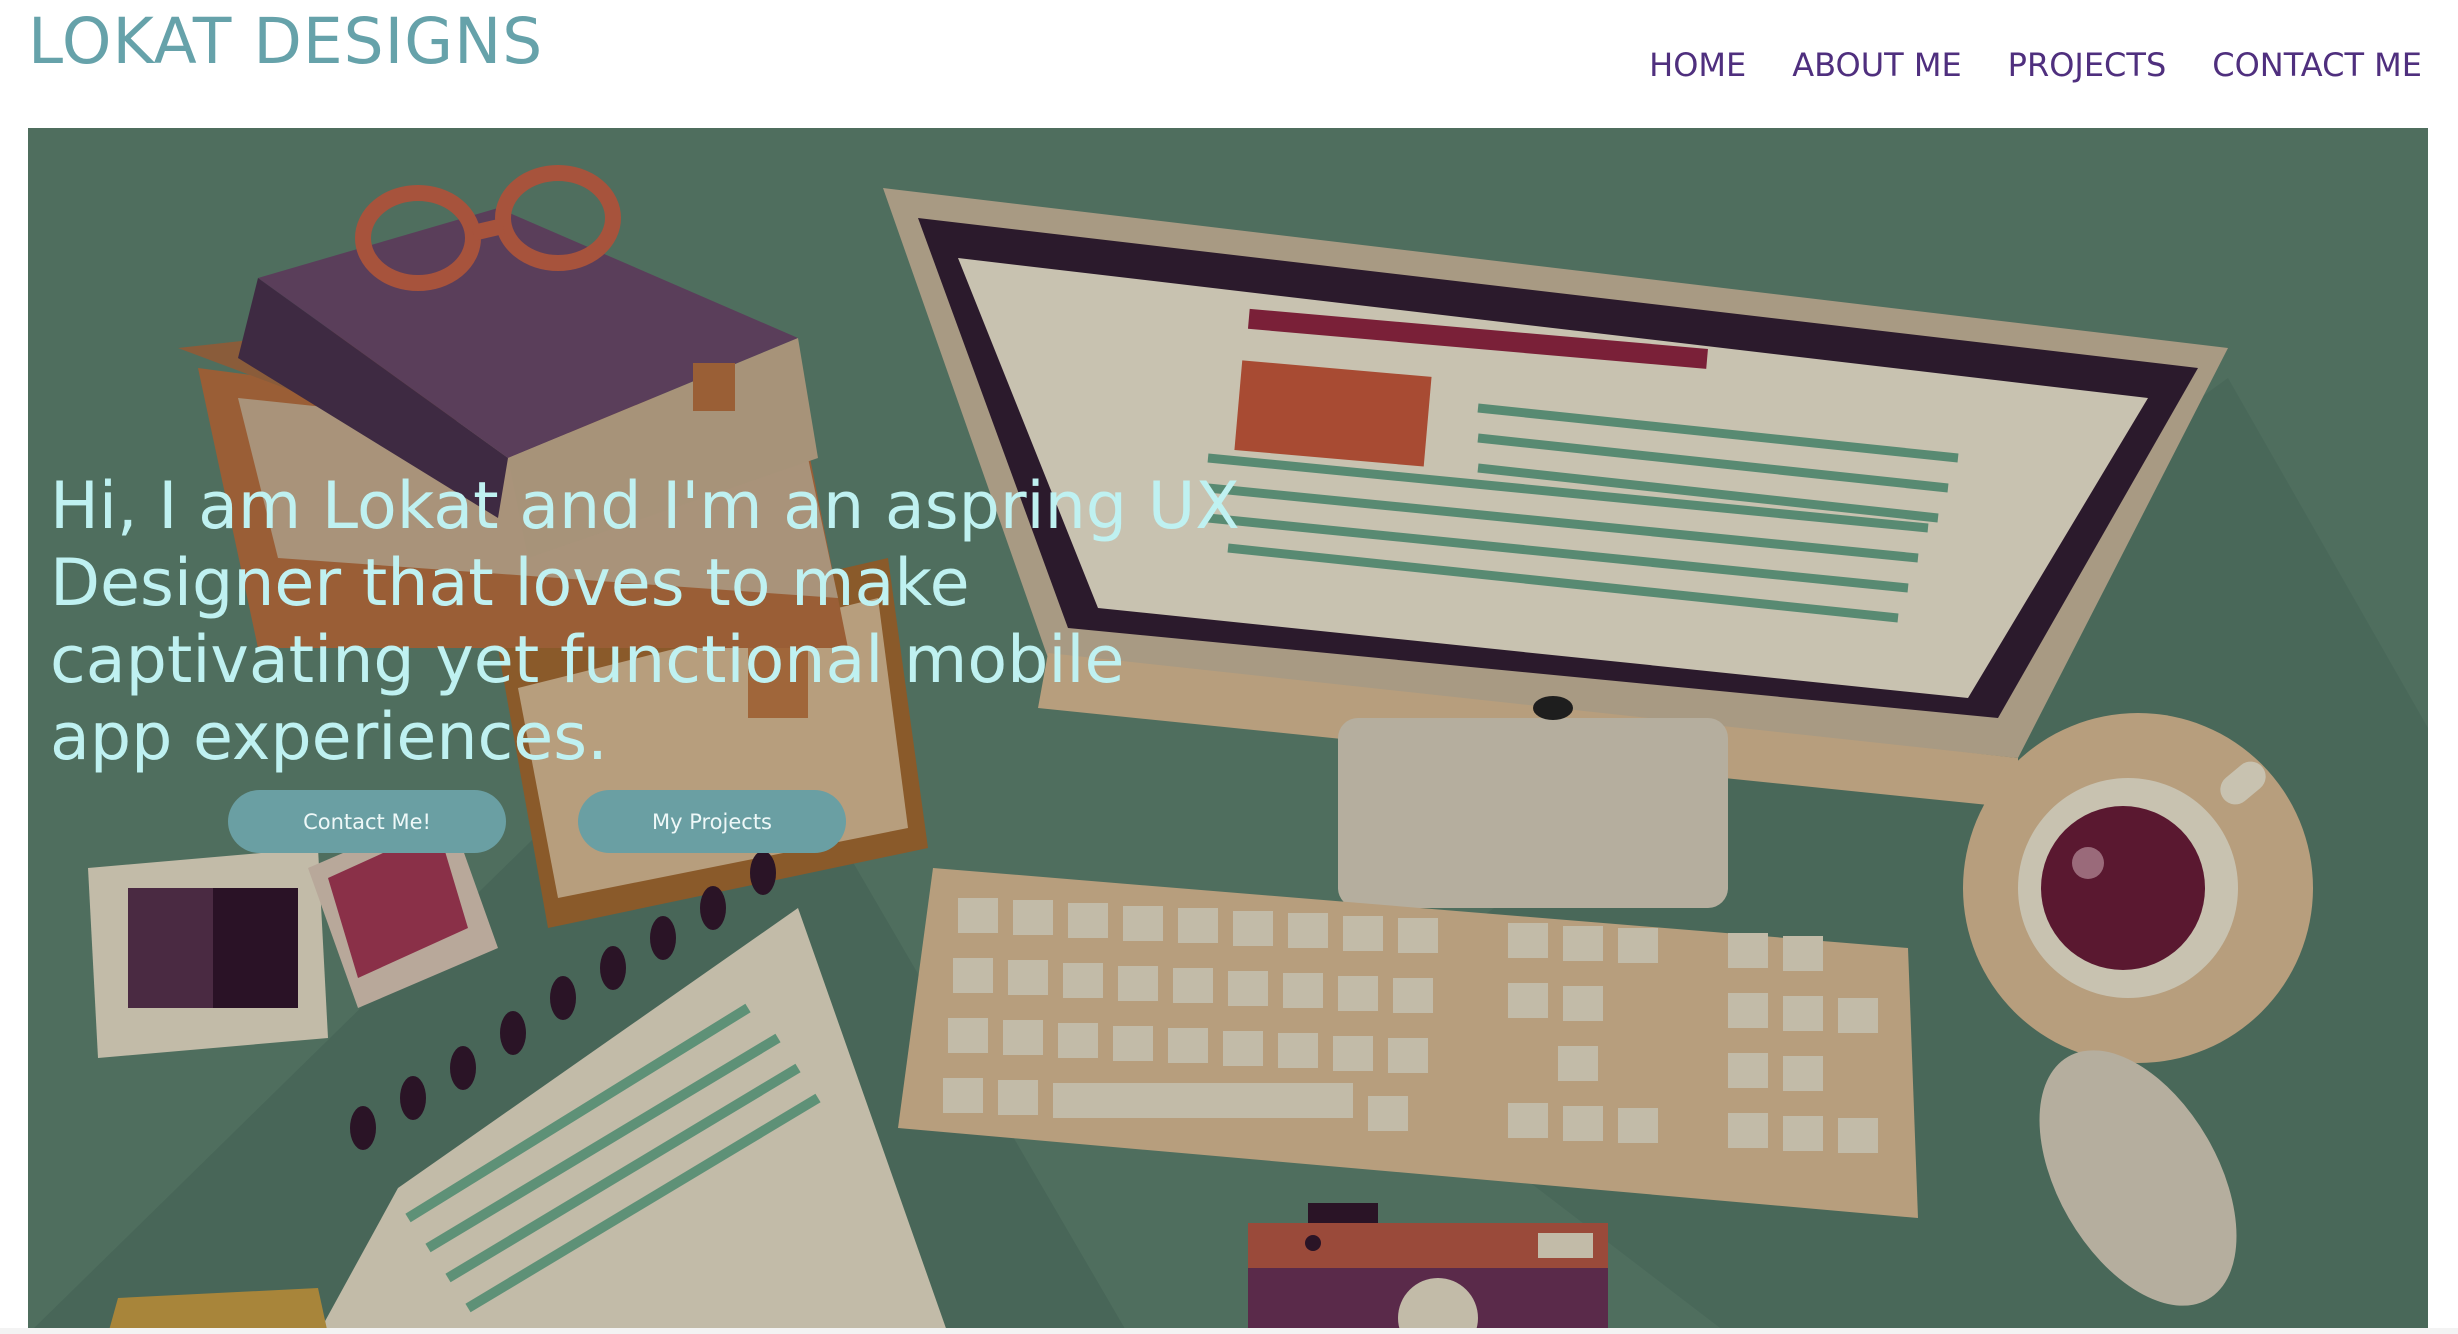  I want to click on site-logo: LOKAT DESIGNS, so click(285, 42).